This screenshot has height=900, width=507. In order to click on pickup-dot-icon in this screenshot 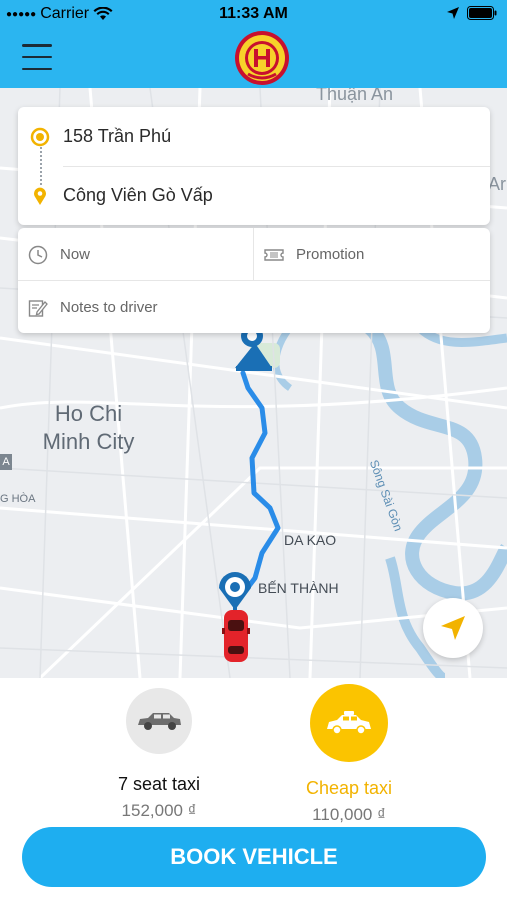, I will do `click(40, 136)`.